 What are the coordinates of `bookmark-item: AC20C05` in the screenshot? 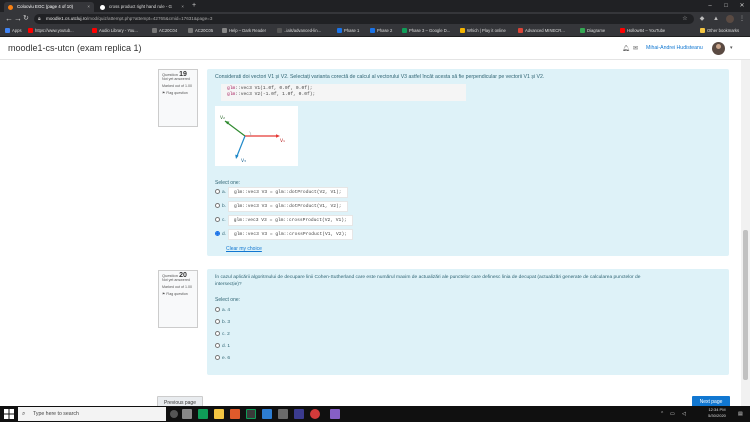 It's located at (200, 31).